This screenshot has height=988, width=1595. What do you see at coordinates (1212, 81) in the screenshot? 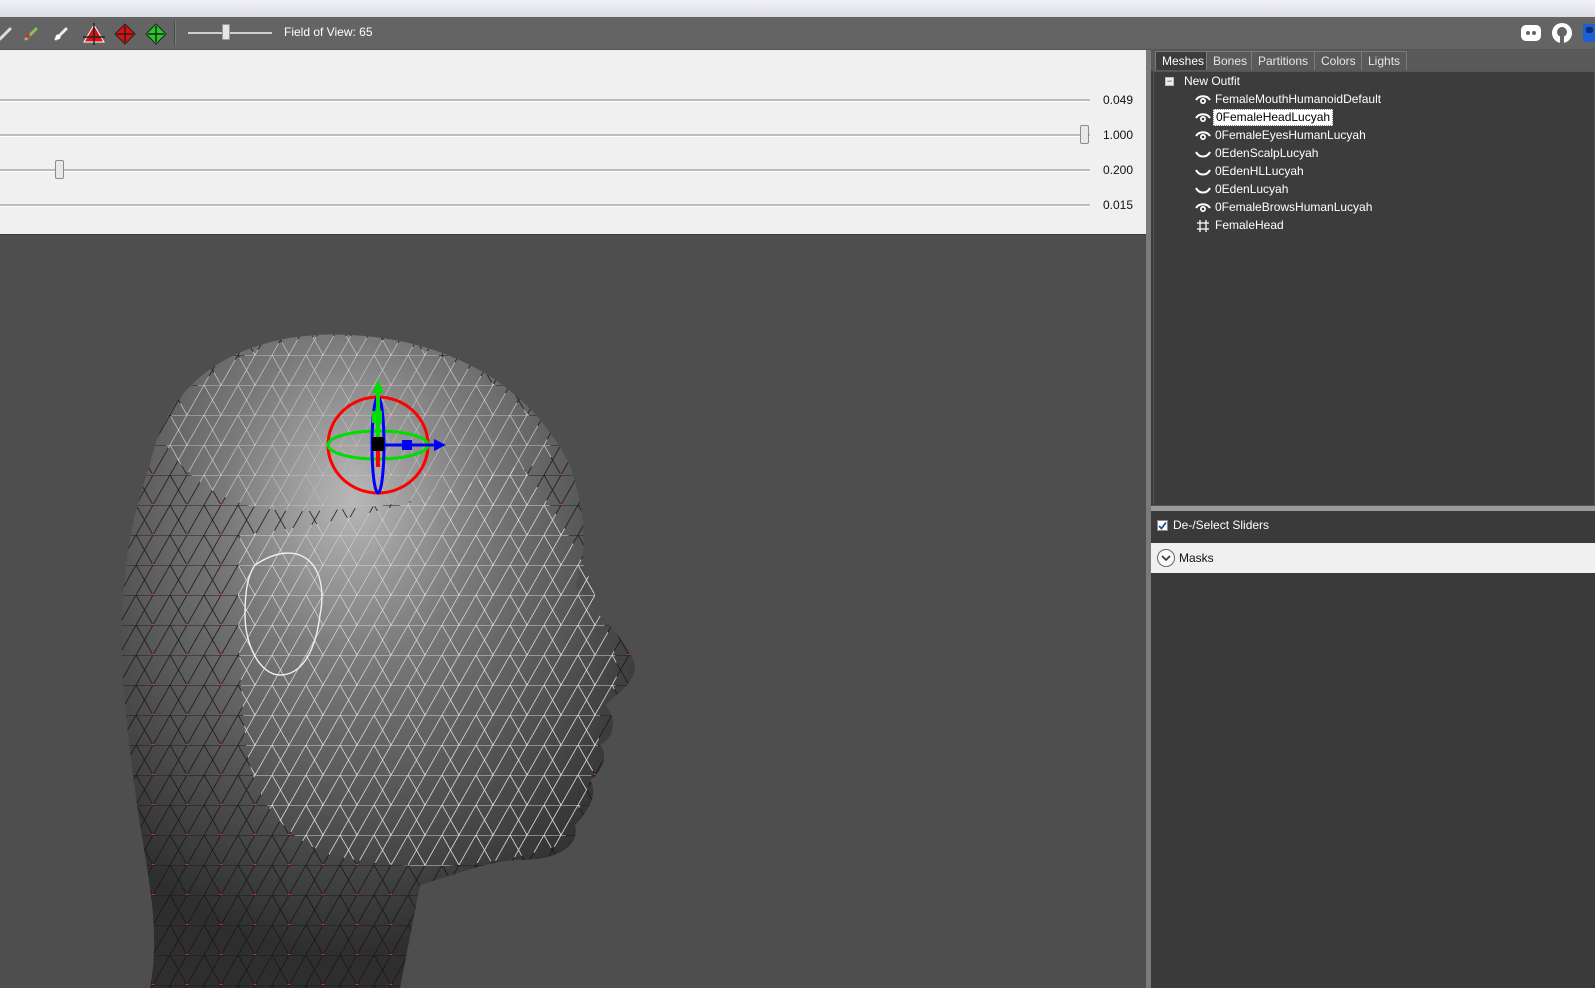
I see `tree-root-label: New Outfit` at bounding box center [1212, 81].